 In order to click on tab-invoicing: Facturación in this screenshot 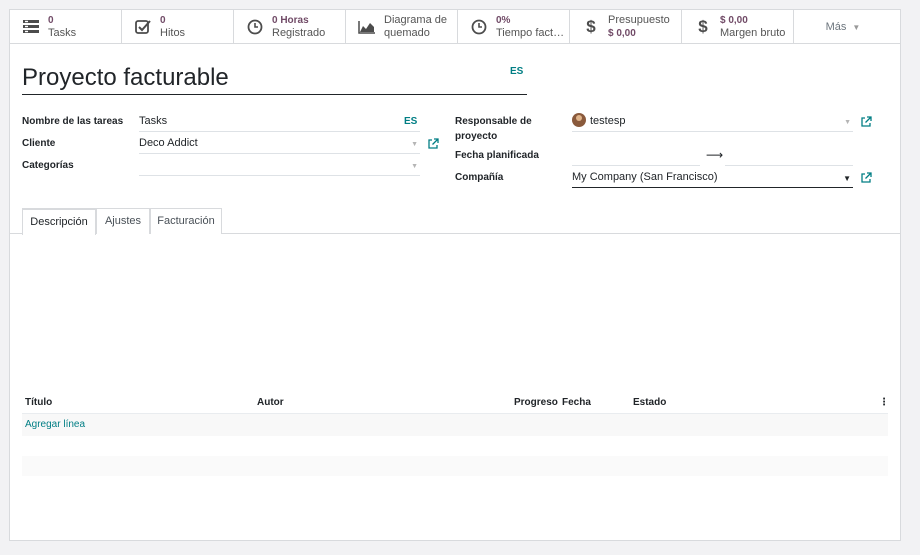, I will do `click(186, 221)`.